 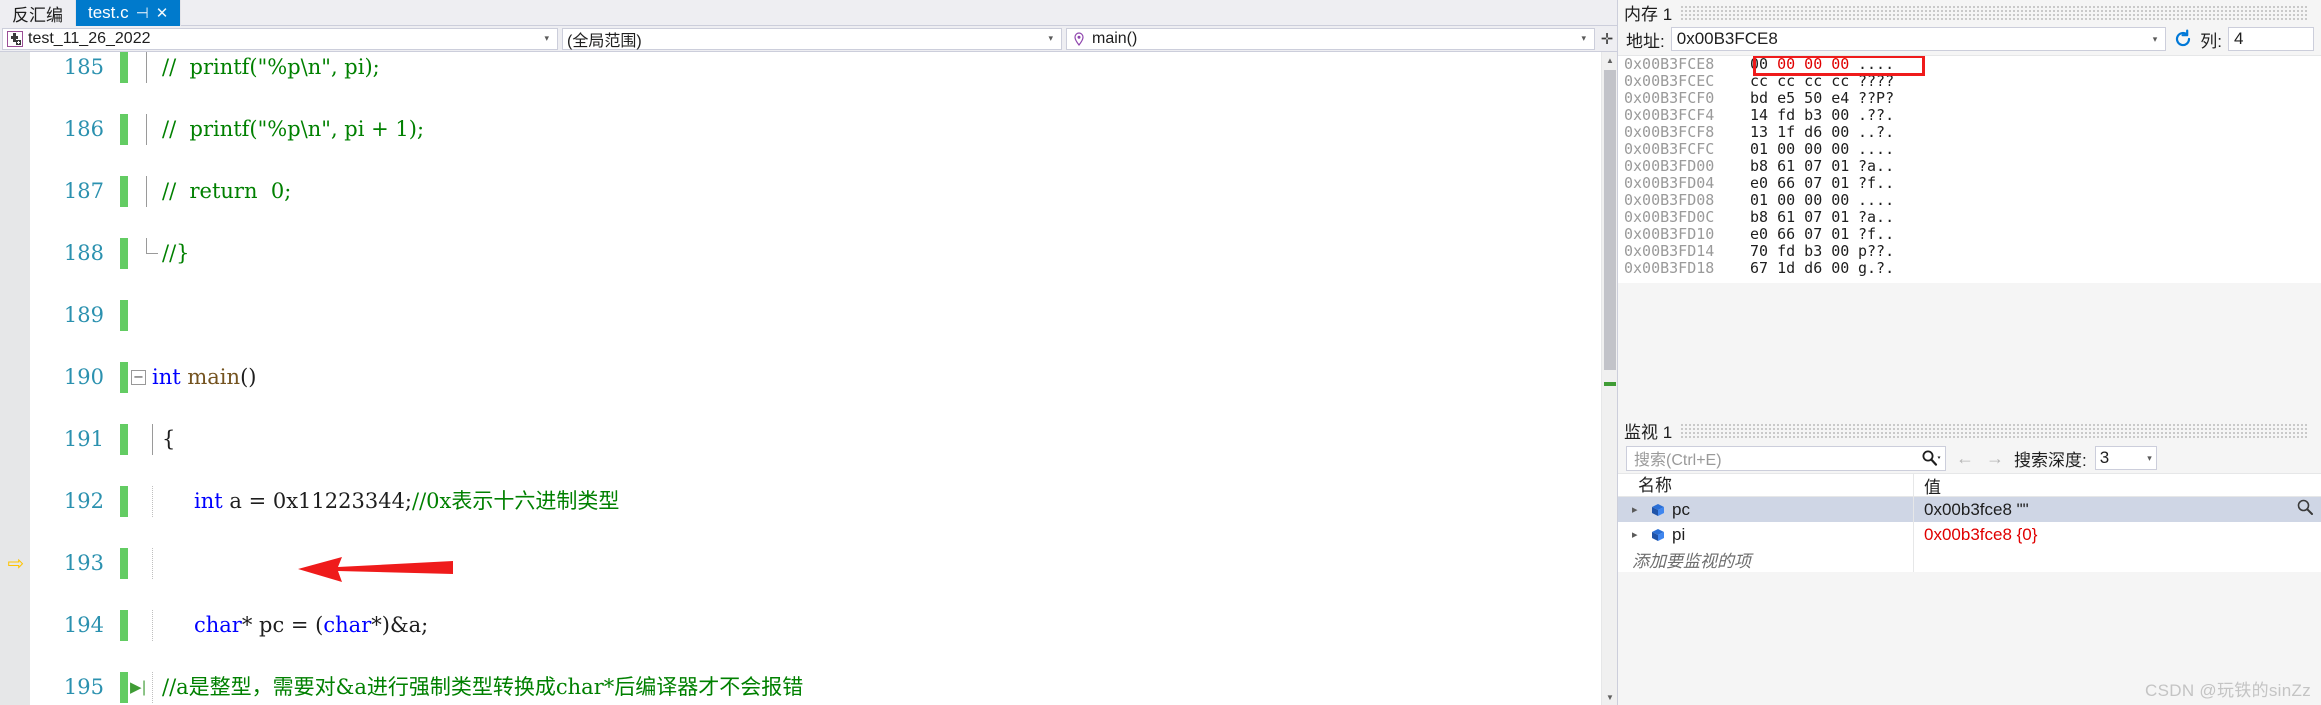 I want to click on memory-bytes: 14 fd b3 00, so click(x=1800, y=115).